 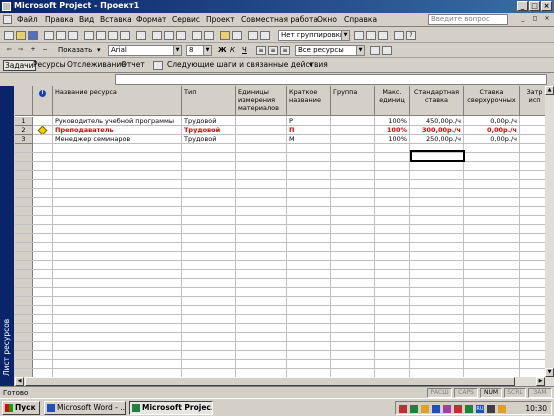 What do you see at coordinates (49, 64) in the screenshot?
I see `guide-resources: Ресурсы` at bounding box center [49, 64].